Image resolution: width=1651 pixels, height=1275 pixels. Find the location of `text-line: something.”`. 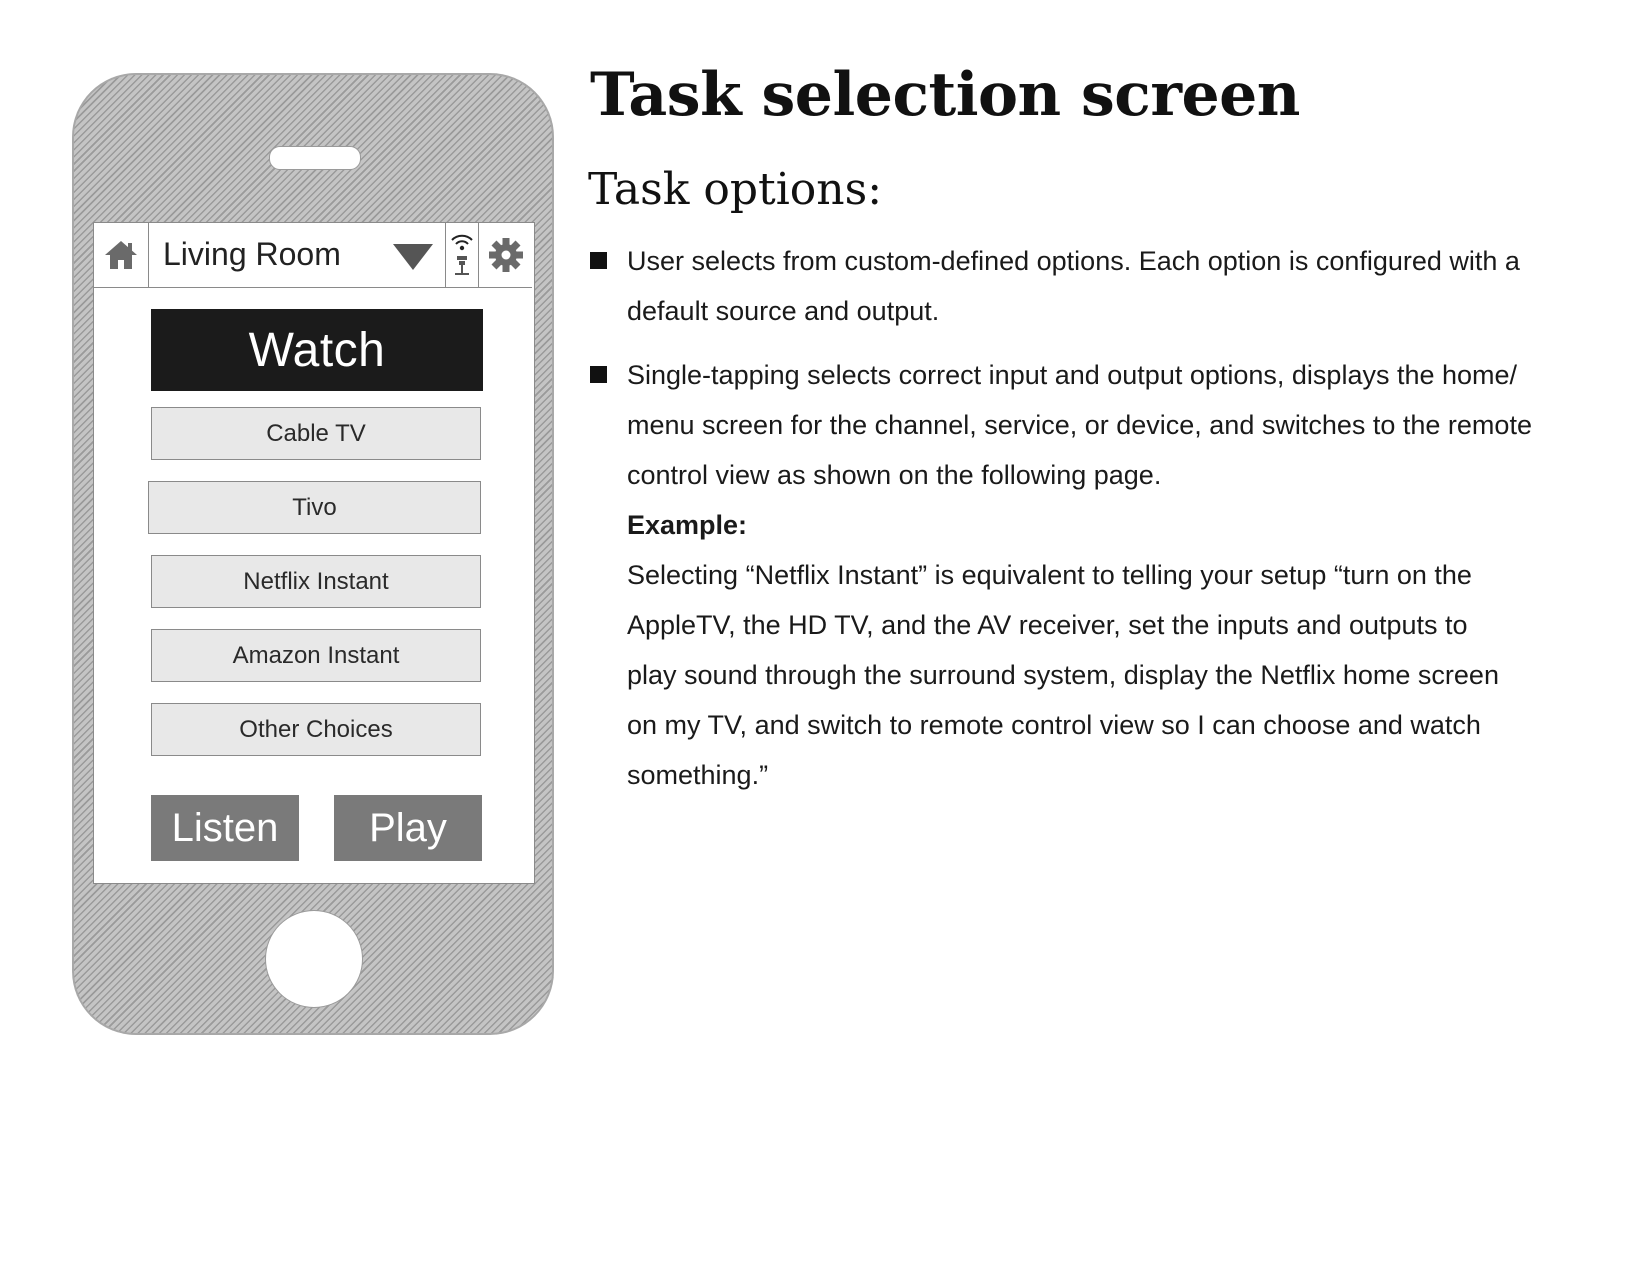

text-line: something.” is located at coordinates (698, 775).